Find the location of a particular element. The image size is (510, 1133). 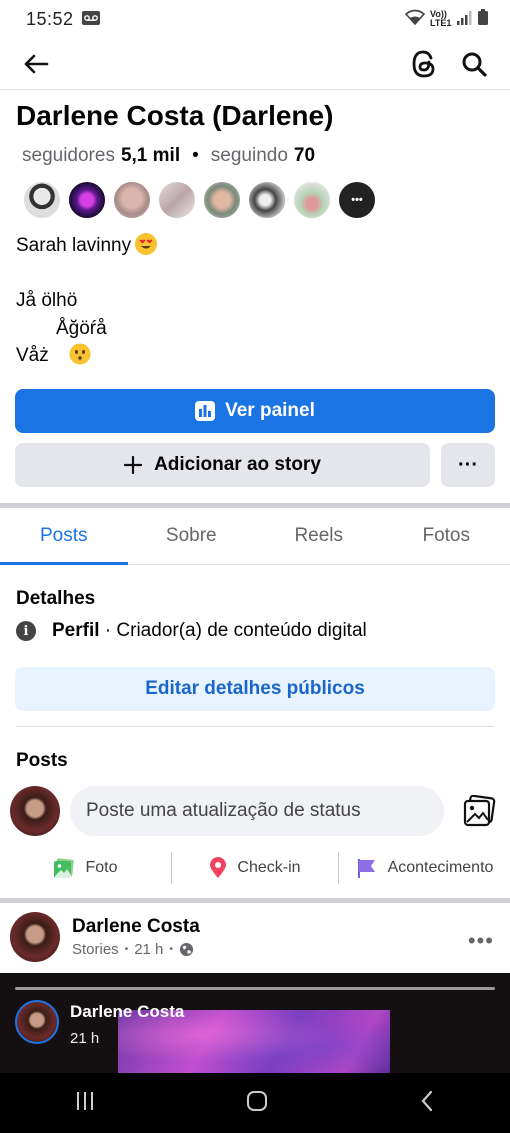

search-icon is located at coordinates (474, 64).